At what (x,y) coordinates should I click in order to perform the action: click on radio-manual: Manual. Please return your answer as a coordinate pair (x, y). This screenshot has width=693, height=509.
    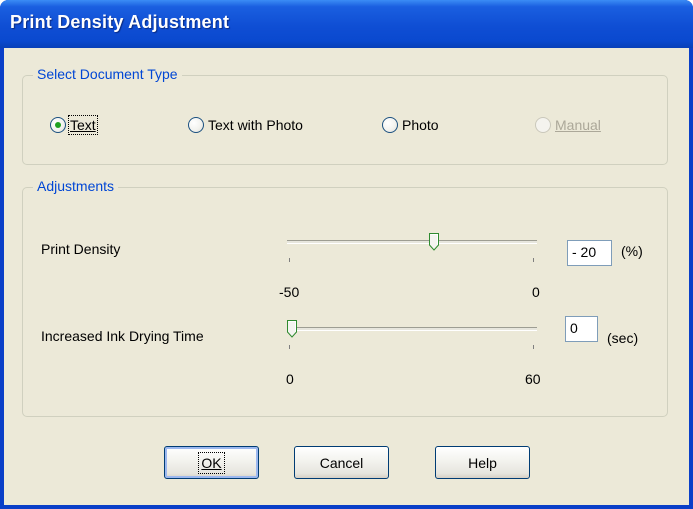
    Looking at the image, I should click on (568, 125).